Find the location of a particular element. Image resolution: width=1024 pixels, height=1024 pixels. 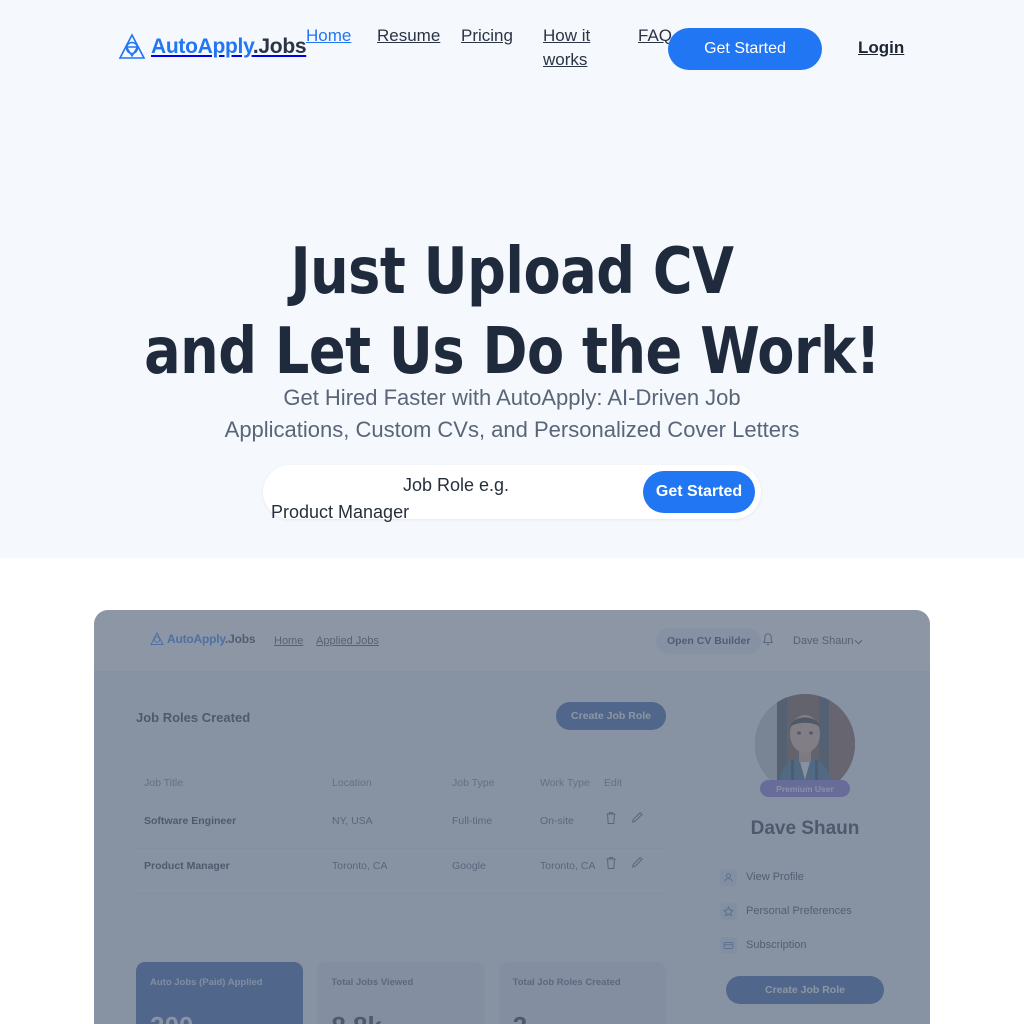

dashboard-logo: AutoApply.Jobs is located at coordinates (203, 639).